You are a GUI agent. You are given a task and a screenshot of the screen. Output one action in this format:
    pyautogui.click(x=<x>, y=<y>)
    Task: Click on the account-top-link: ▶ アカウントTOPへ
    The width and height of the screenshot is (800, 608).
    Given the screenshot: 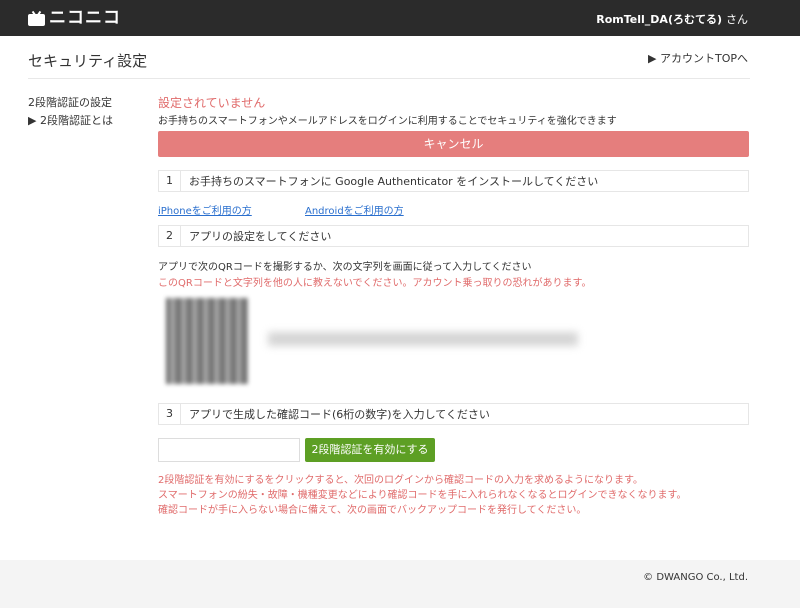 What is the action you would take?
    pyautogui.click(x=698, y=58)
    